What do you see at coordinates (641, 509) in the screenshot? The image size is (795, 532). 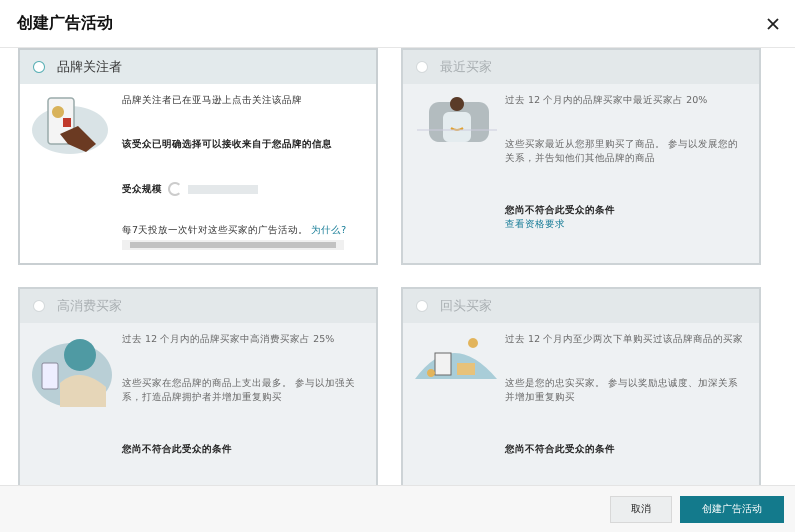 I see `cancel-button: 取消` at bounding box center [641, 509].